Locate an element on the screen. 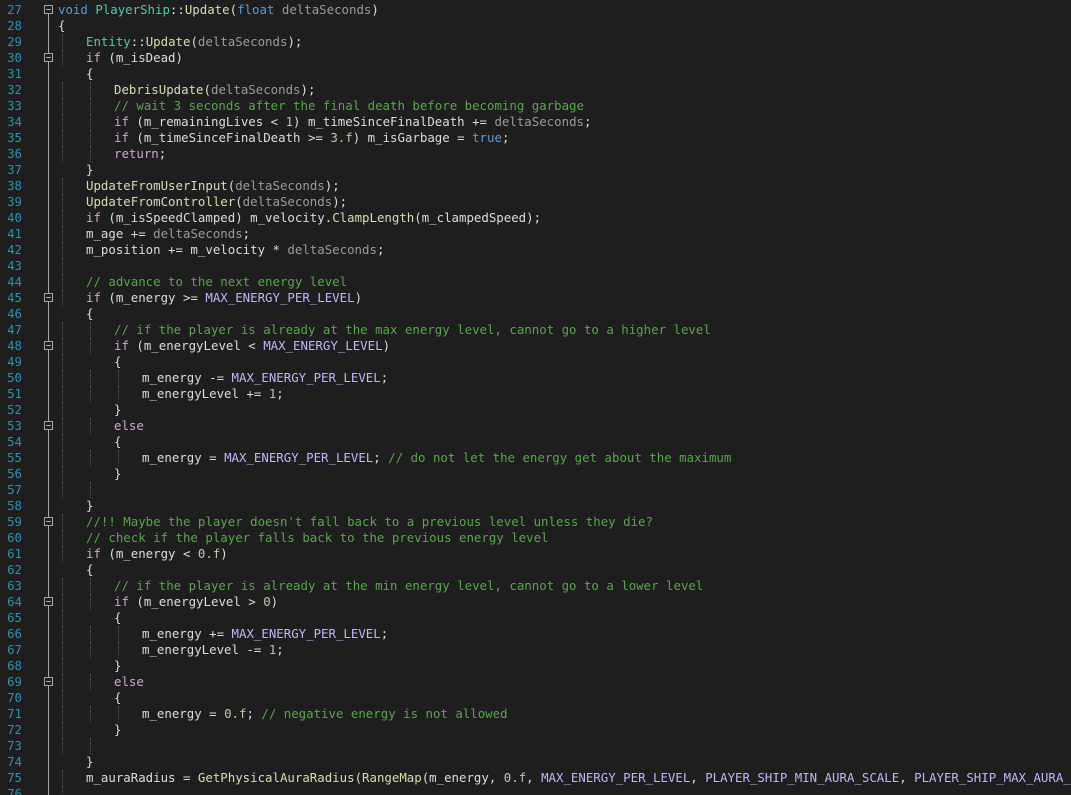 The width and height of the screenshot is (1071, 795). code-line: 39 UpdateFromController(deltaSeconds); is located at coordinates (535, 202).